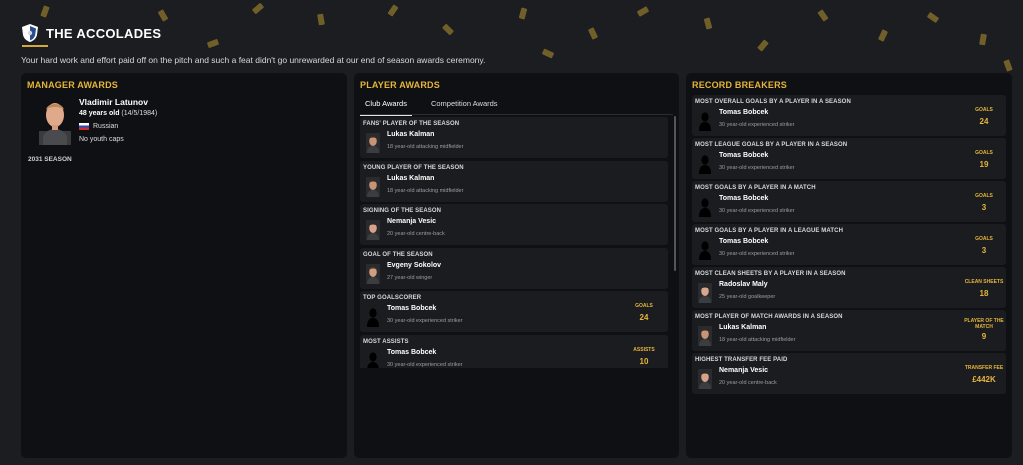 The width and height of the screenshot is (1023, 465). What do you see at coordinates (984, 164) in the screenshot?
I see `stat-value: 19` at bounding box center [984, 164].